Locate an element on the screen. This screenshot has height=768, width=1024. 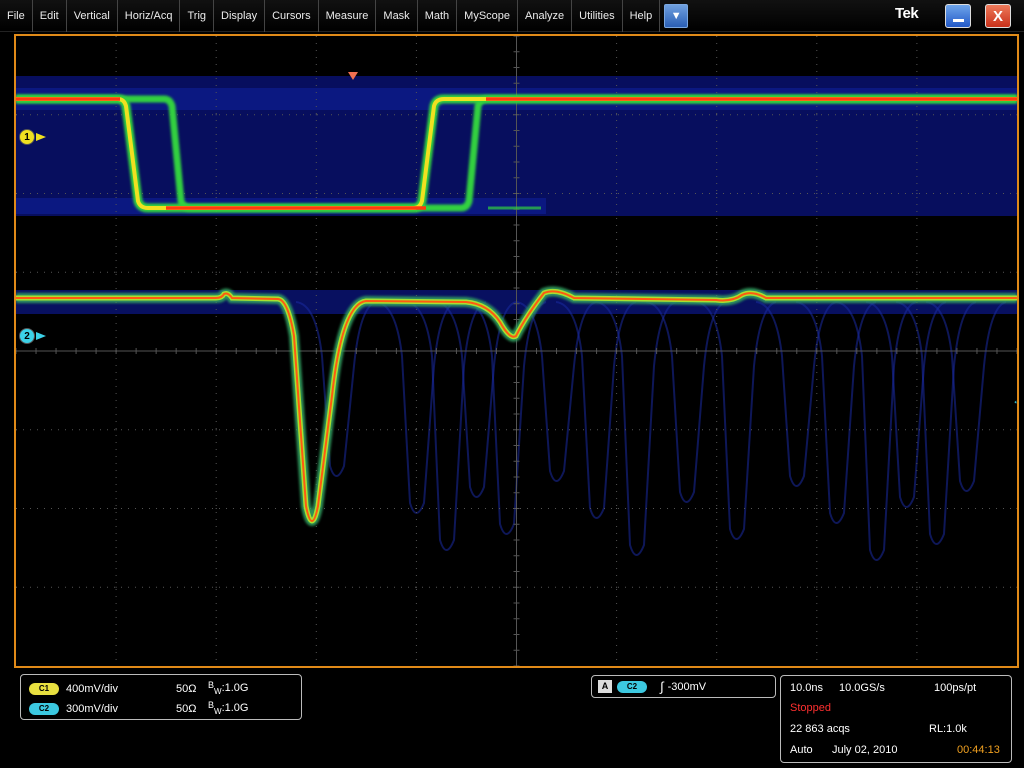
acquisition-time: 00:44:13 is located at coordinates (978, 750).